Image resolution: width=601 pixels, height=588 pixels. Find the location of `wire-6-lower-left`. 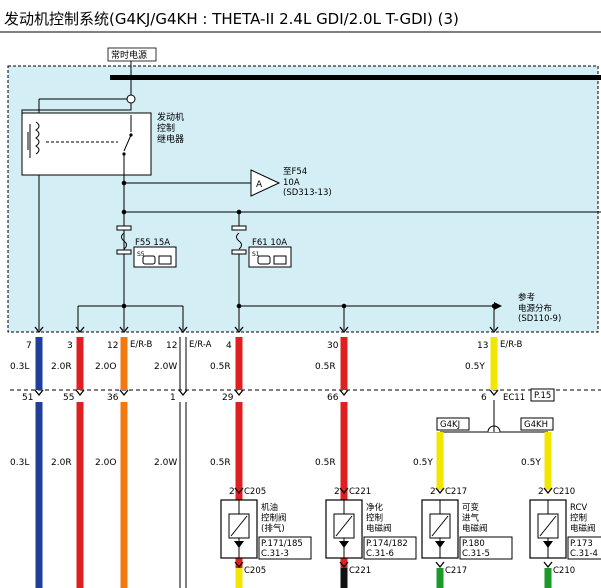

wire-6-lower-left is located at coordinates (440, 461).